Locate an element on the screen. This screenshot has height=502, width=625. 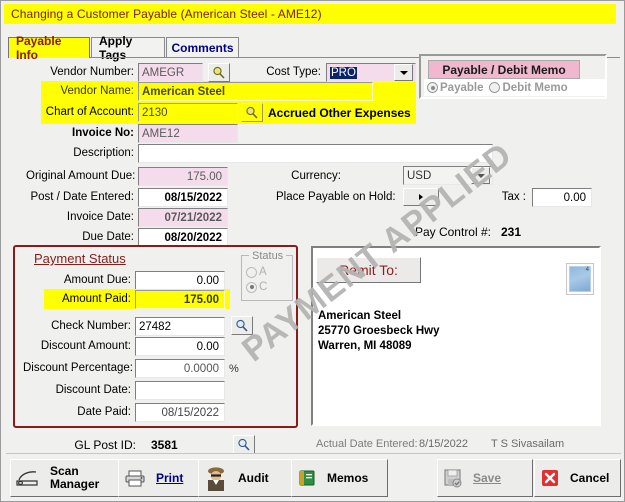
amount-due-input: 0.00 is located at coordinates (180, 280).